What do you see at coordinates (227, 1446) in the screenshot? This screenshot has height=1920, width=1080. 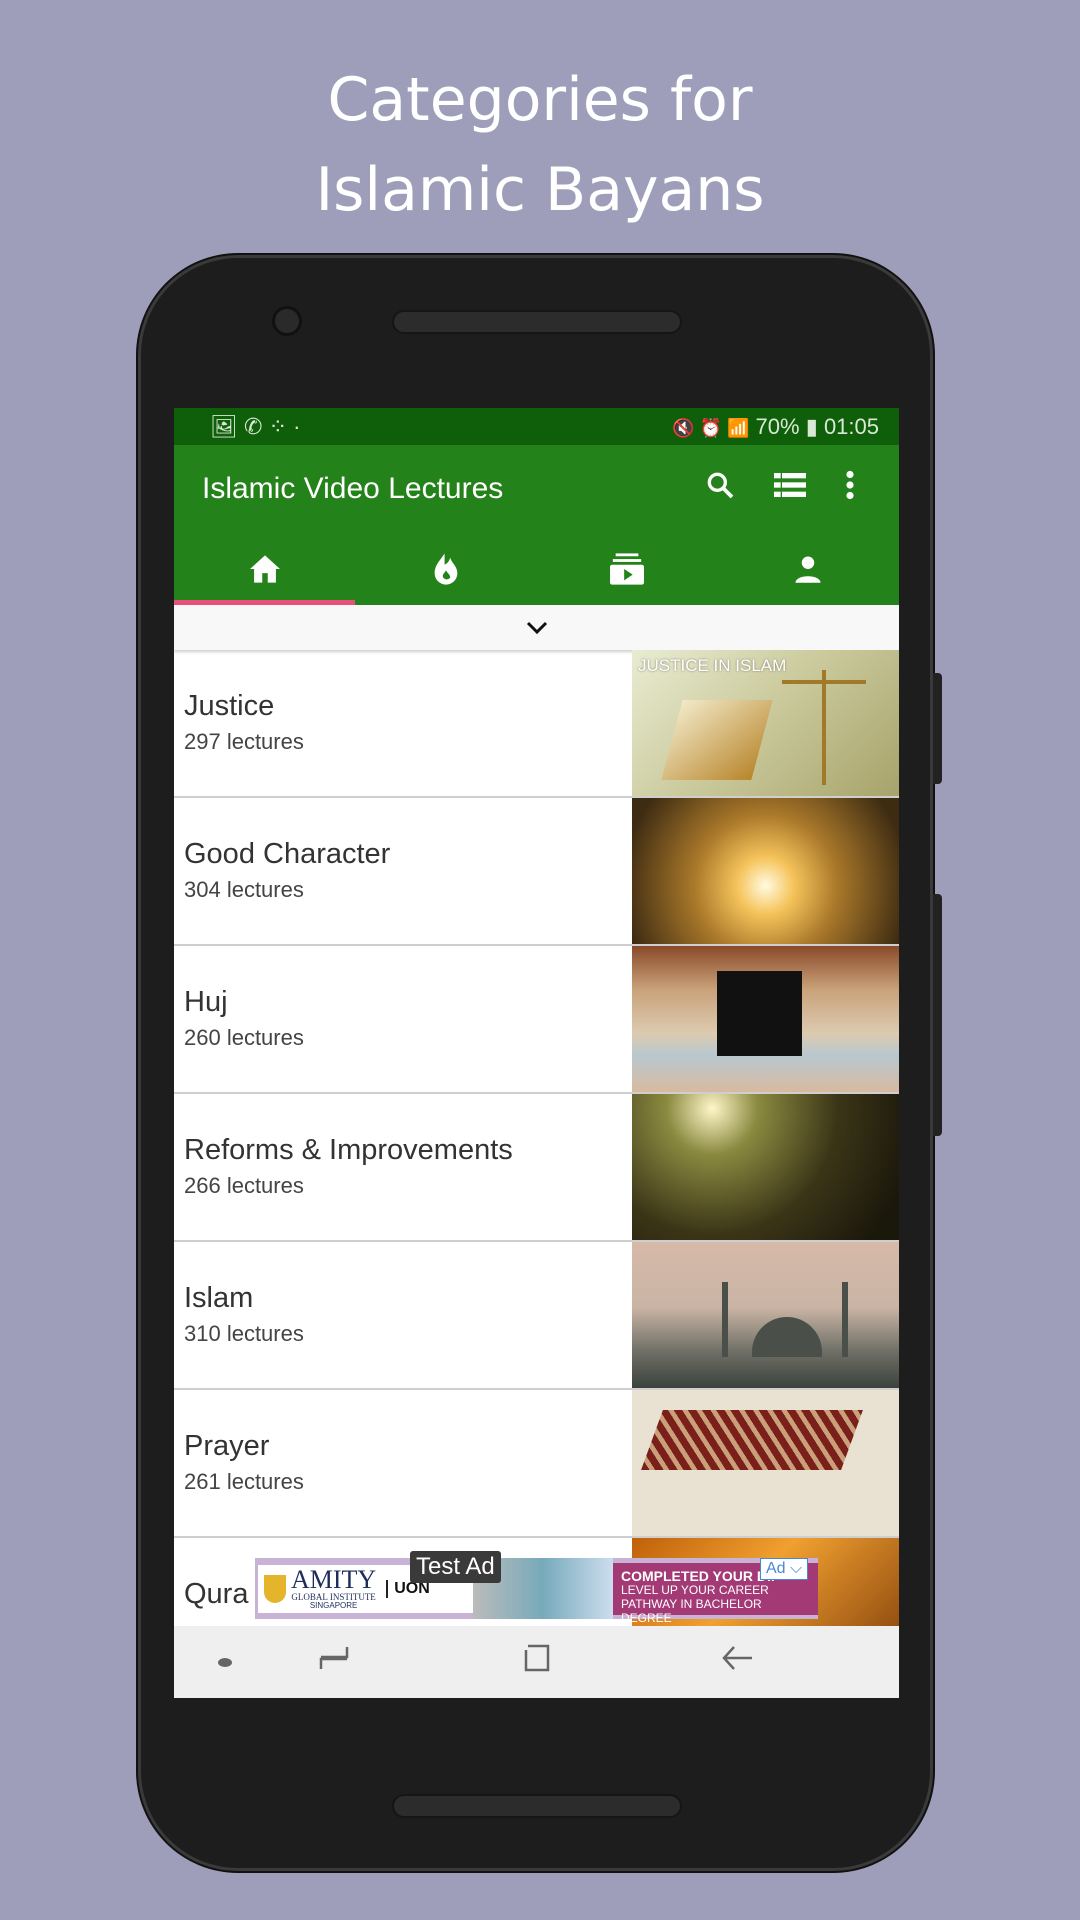 I see `category-name: Prayer` at bounding box center [227, 1446].